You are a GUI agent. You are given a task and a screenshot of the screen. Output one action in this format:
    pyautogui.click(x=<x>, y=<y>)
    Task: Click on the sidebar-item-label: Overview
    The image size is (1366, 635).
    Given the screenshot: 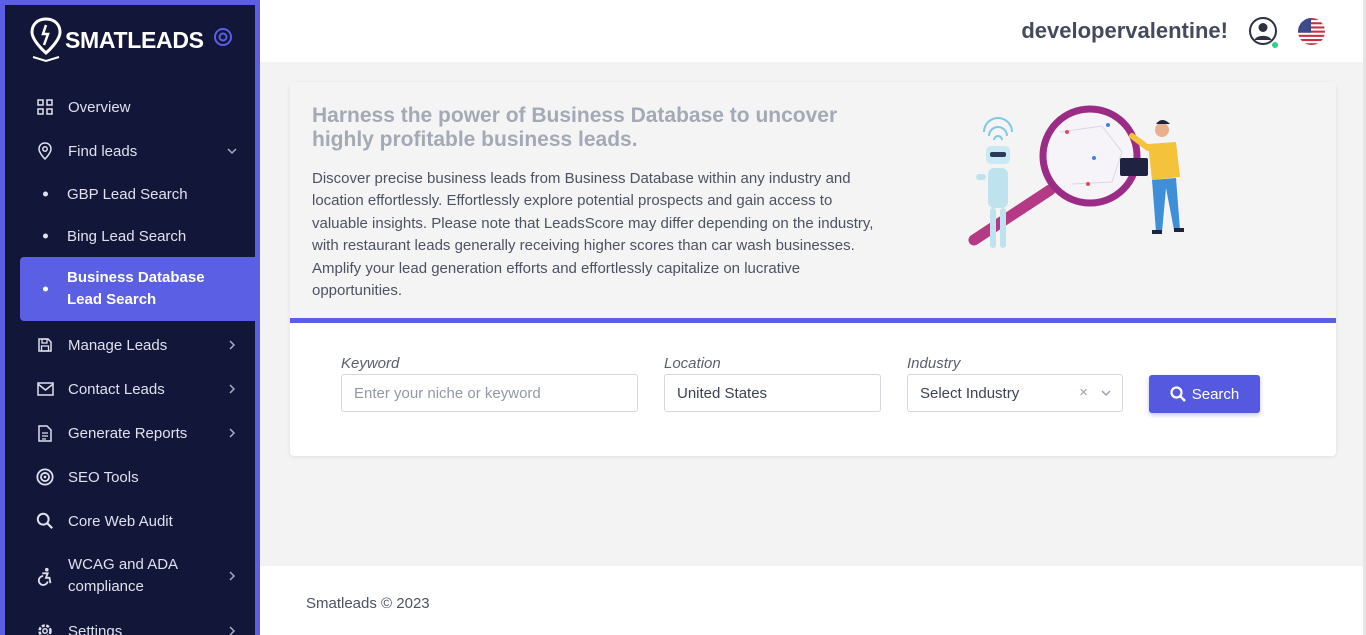 What is the action you would take?
    pyautogui.click(x=99, y=107)
    